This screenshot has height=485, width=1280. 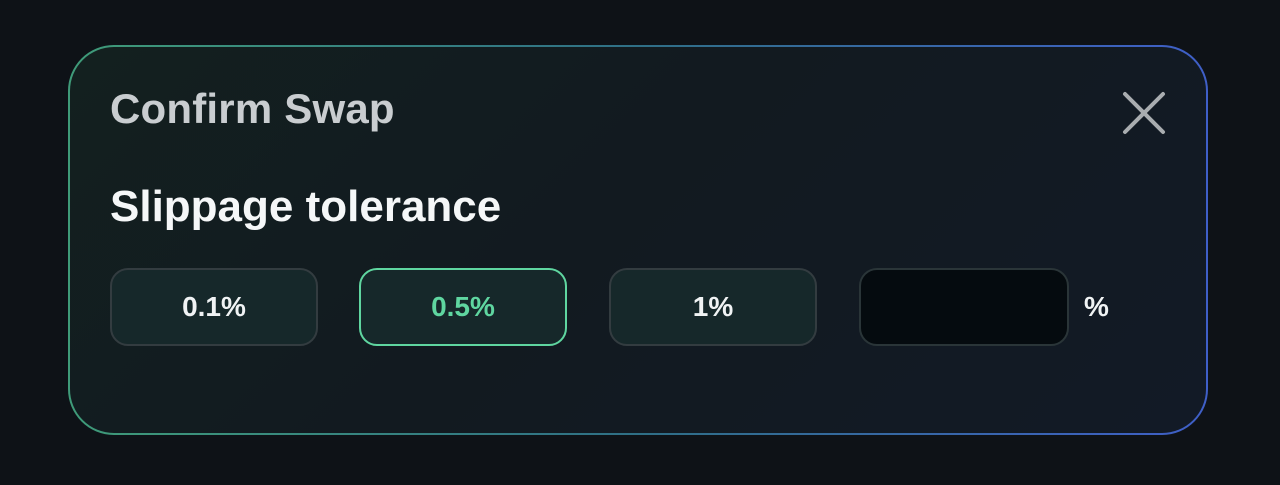 I want to click on slippage-tolerance-label: Slippage tolerance, so click(x=306, y=206).